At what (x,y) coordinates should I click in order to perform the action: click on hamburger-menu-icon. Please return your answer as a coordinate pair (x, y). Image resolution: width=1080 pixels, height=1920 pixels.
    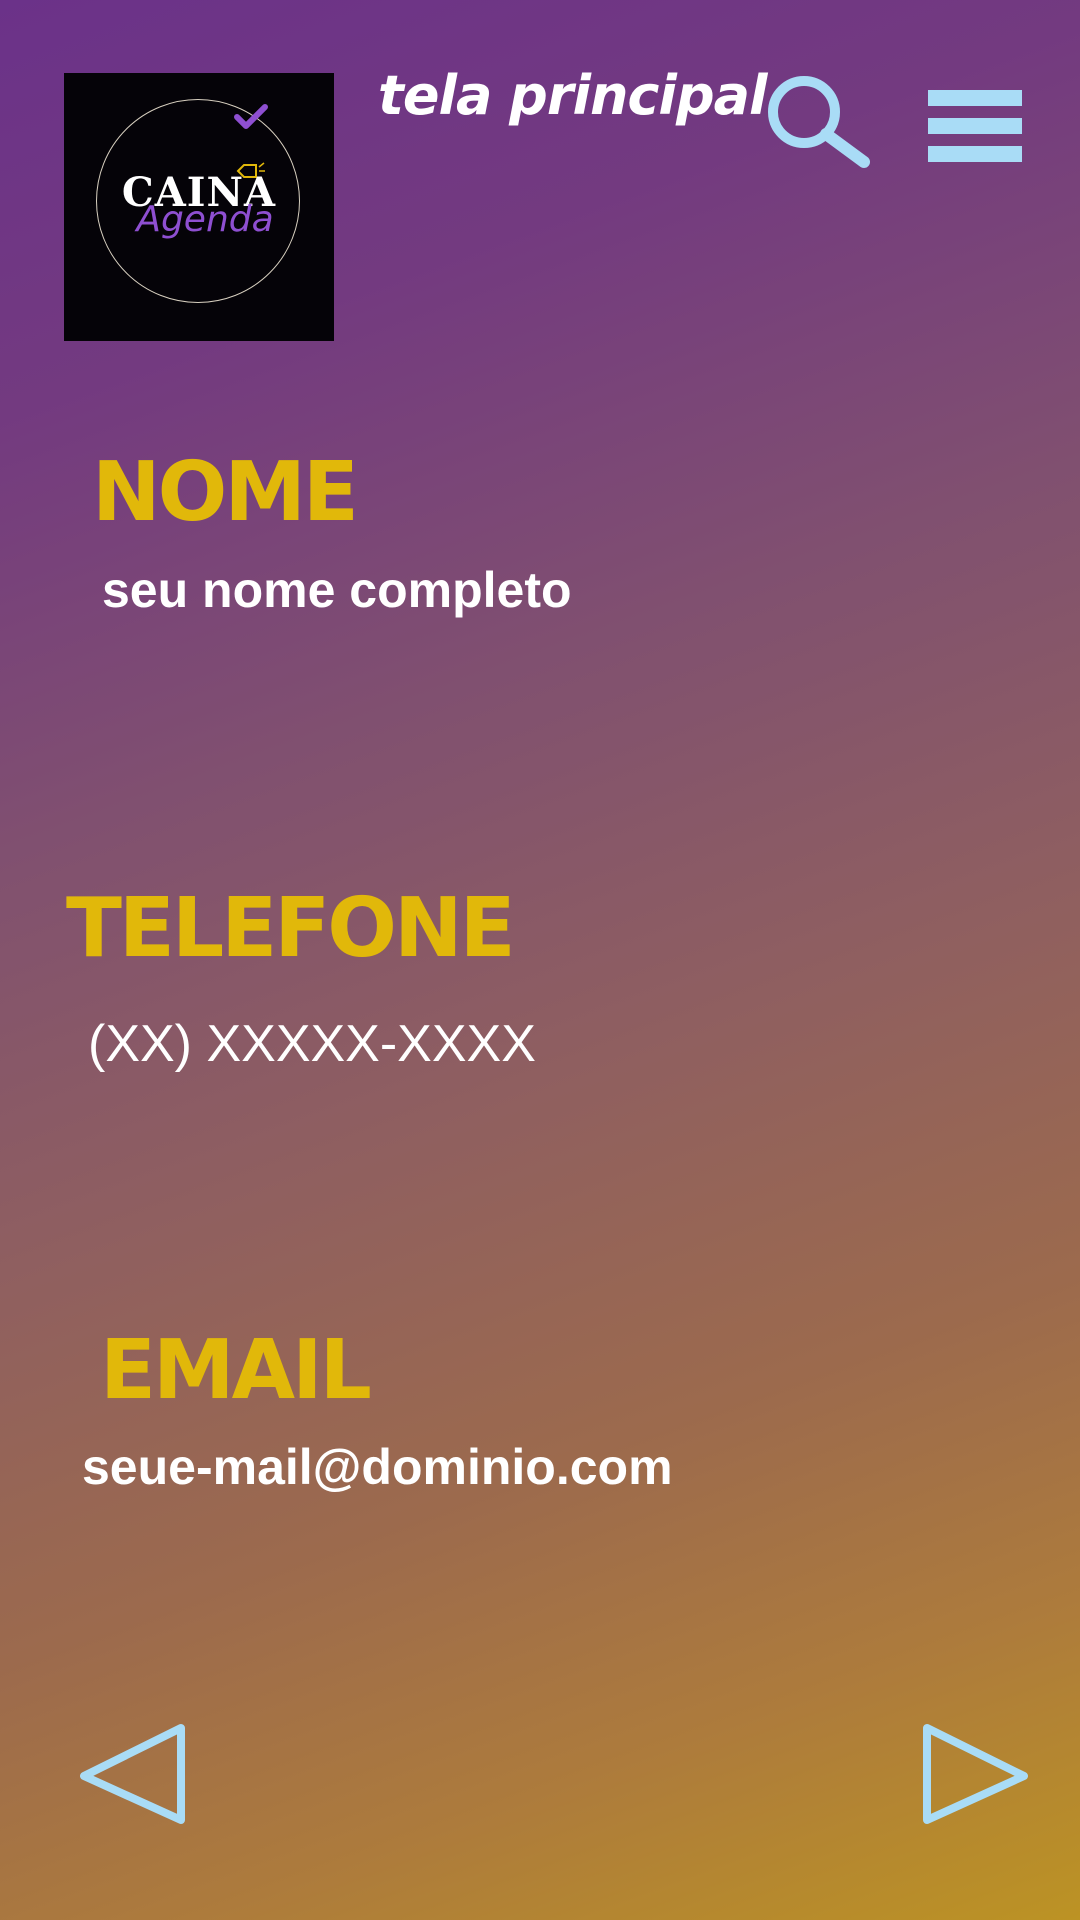
    Looking at the image, I should click on (975, 126).